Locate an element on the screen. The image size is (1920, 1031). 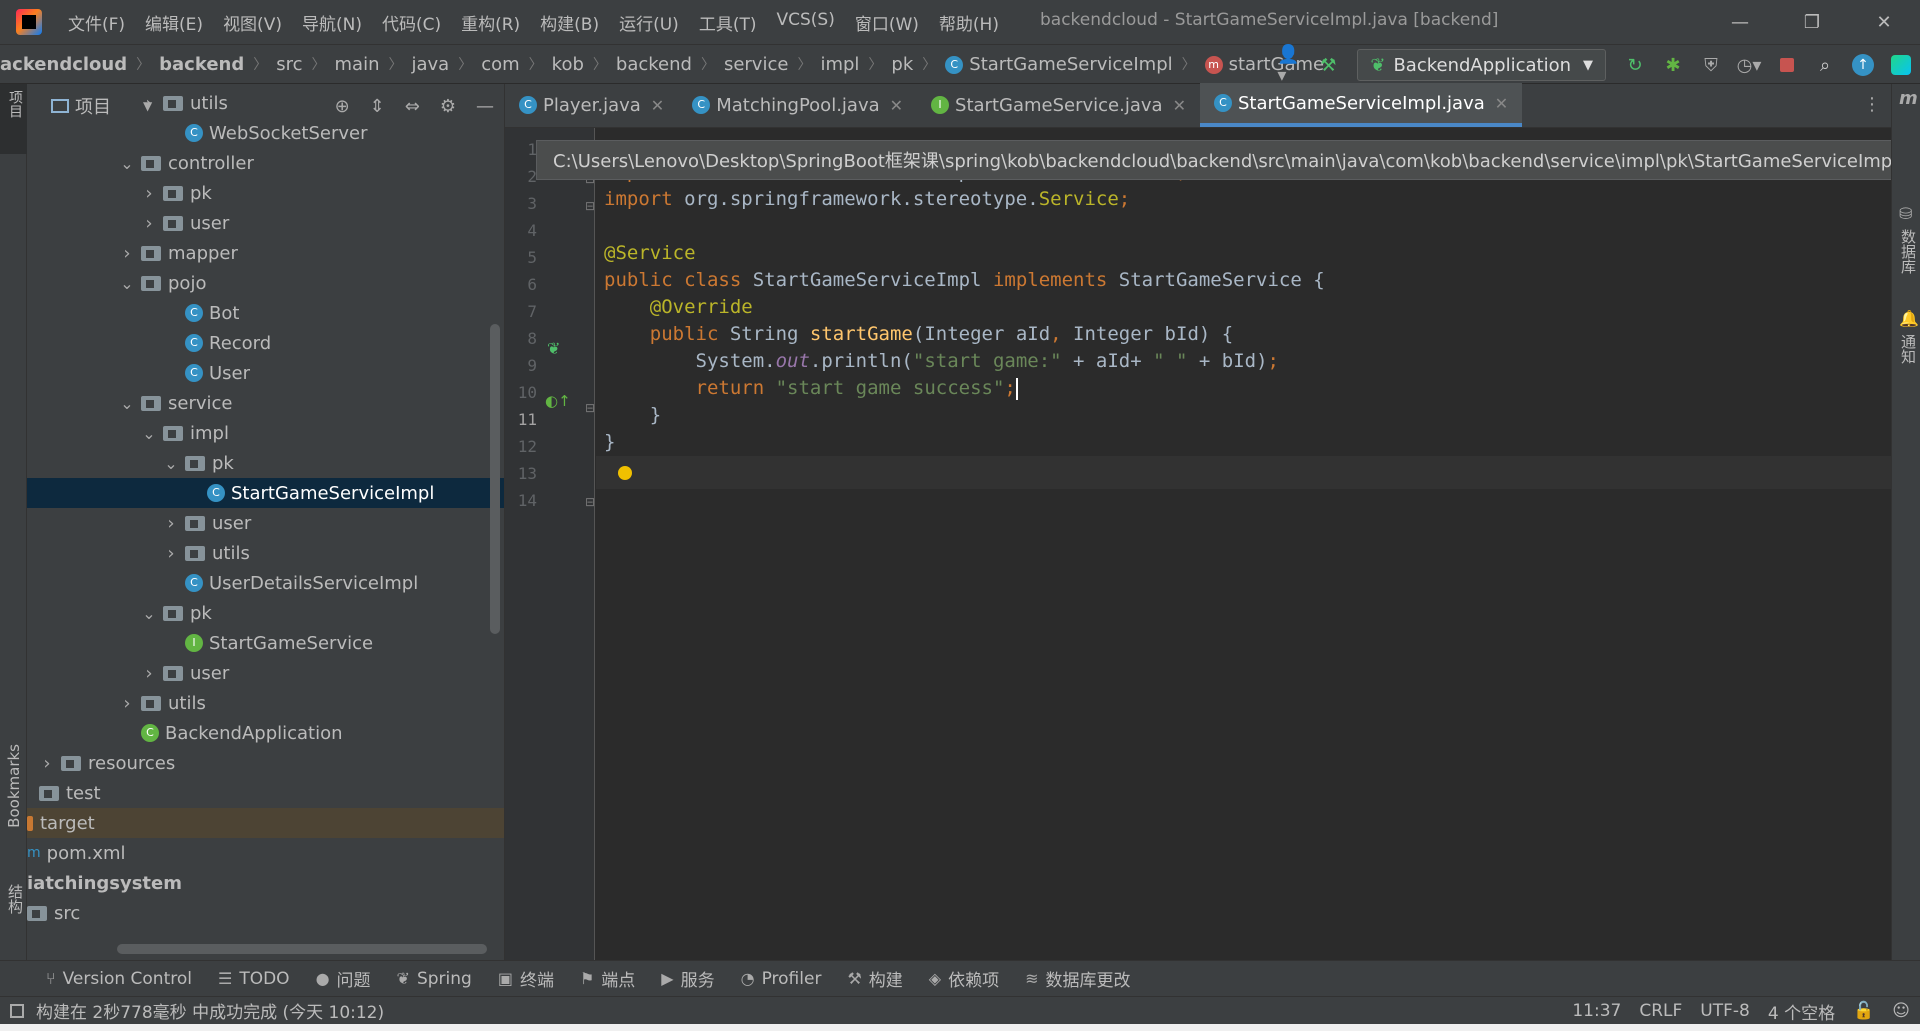
status-message: 构建在 2秒778毫秒 中成功完成 (今天 10:12) is located at coordinates (210, 1010).